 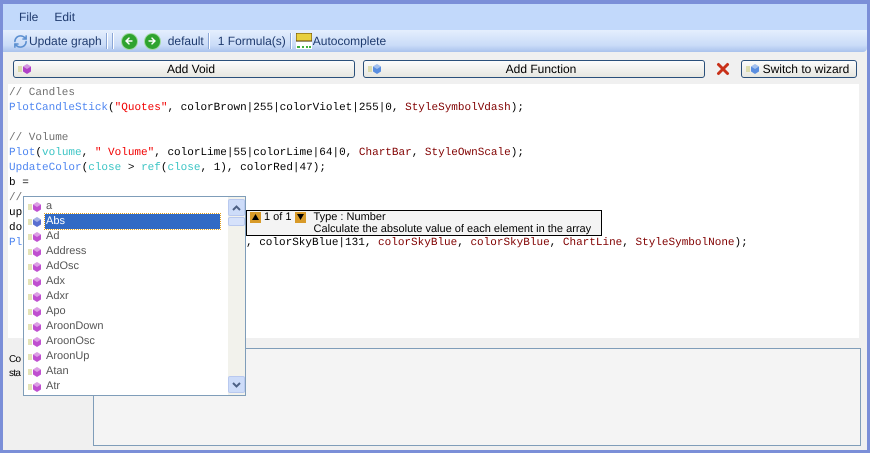 What do you see at coordinates (132, 206) in the screenshot?
I see `suggestion-item: a` at bounding box center [132, 206].